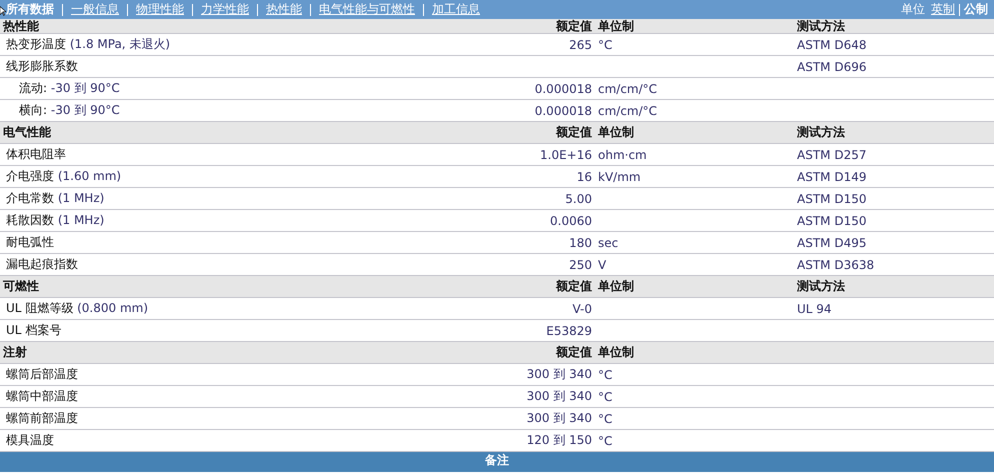 This screenshot has height=473, width=994. Describe the element at coordinates (835, 265) in the screenshot. I see `table-cell: ASTM D3638` at that location.